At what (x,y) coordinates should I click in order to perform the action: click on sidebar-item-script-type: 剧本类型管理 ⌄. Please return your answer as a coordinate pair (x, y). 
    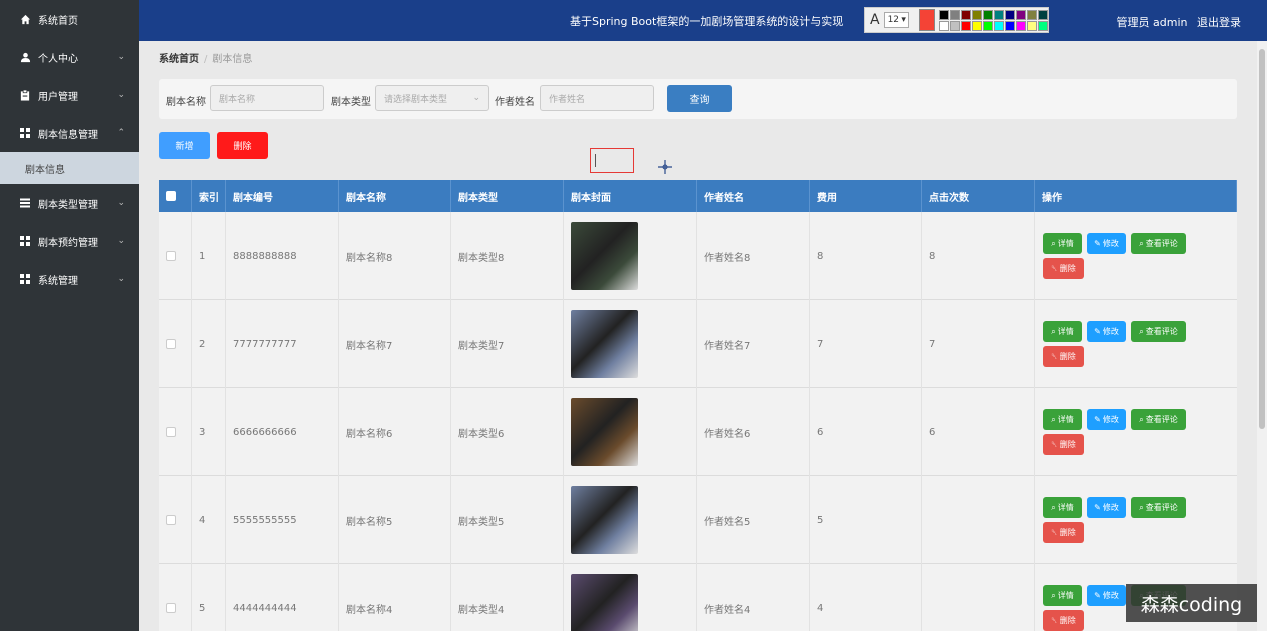
    Looking at the image, I should click on (69, 203).